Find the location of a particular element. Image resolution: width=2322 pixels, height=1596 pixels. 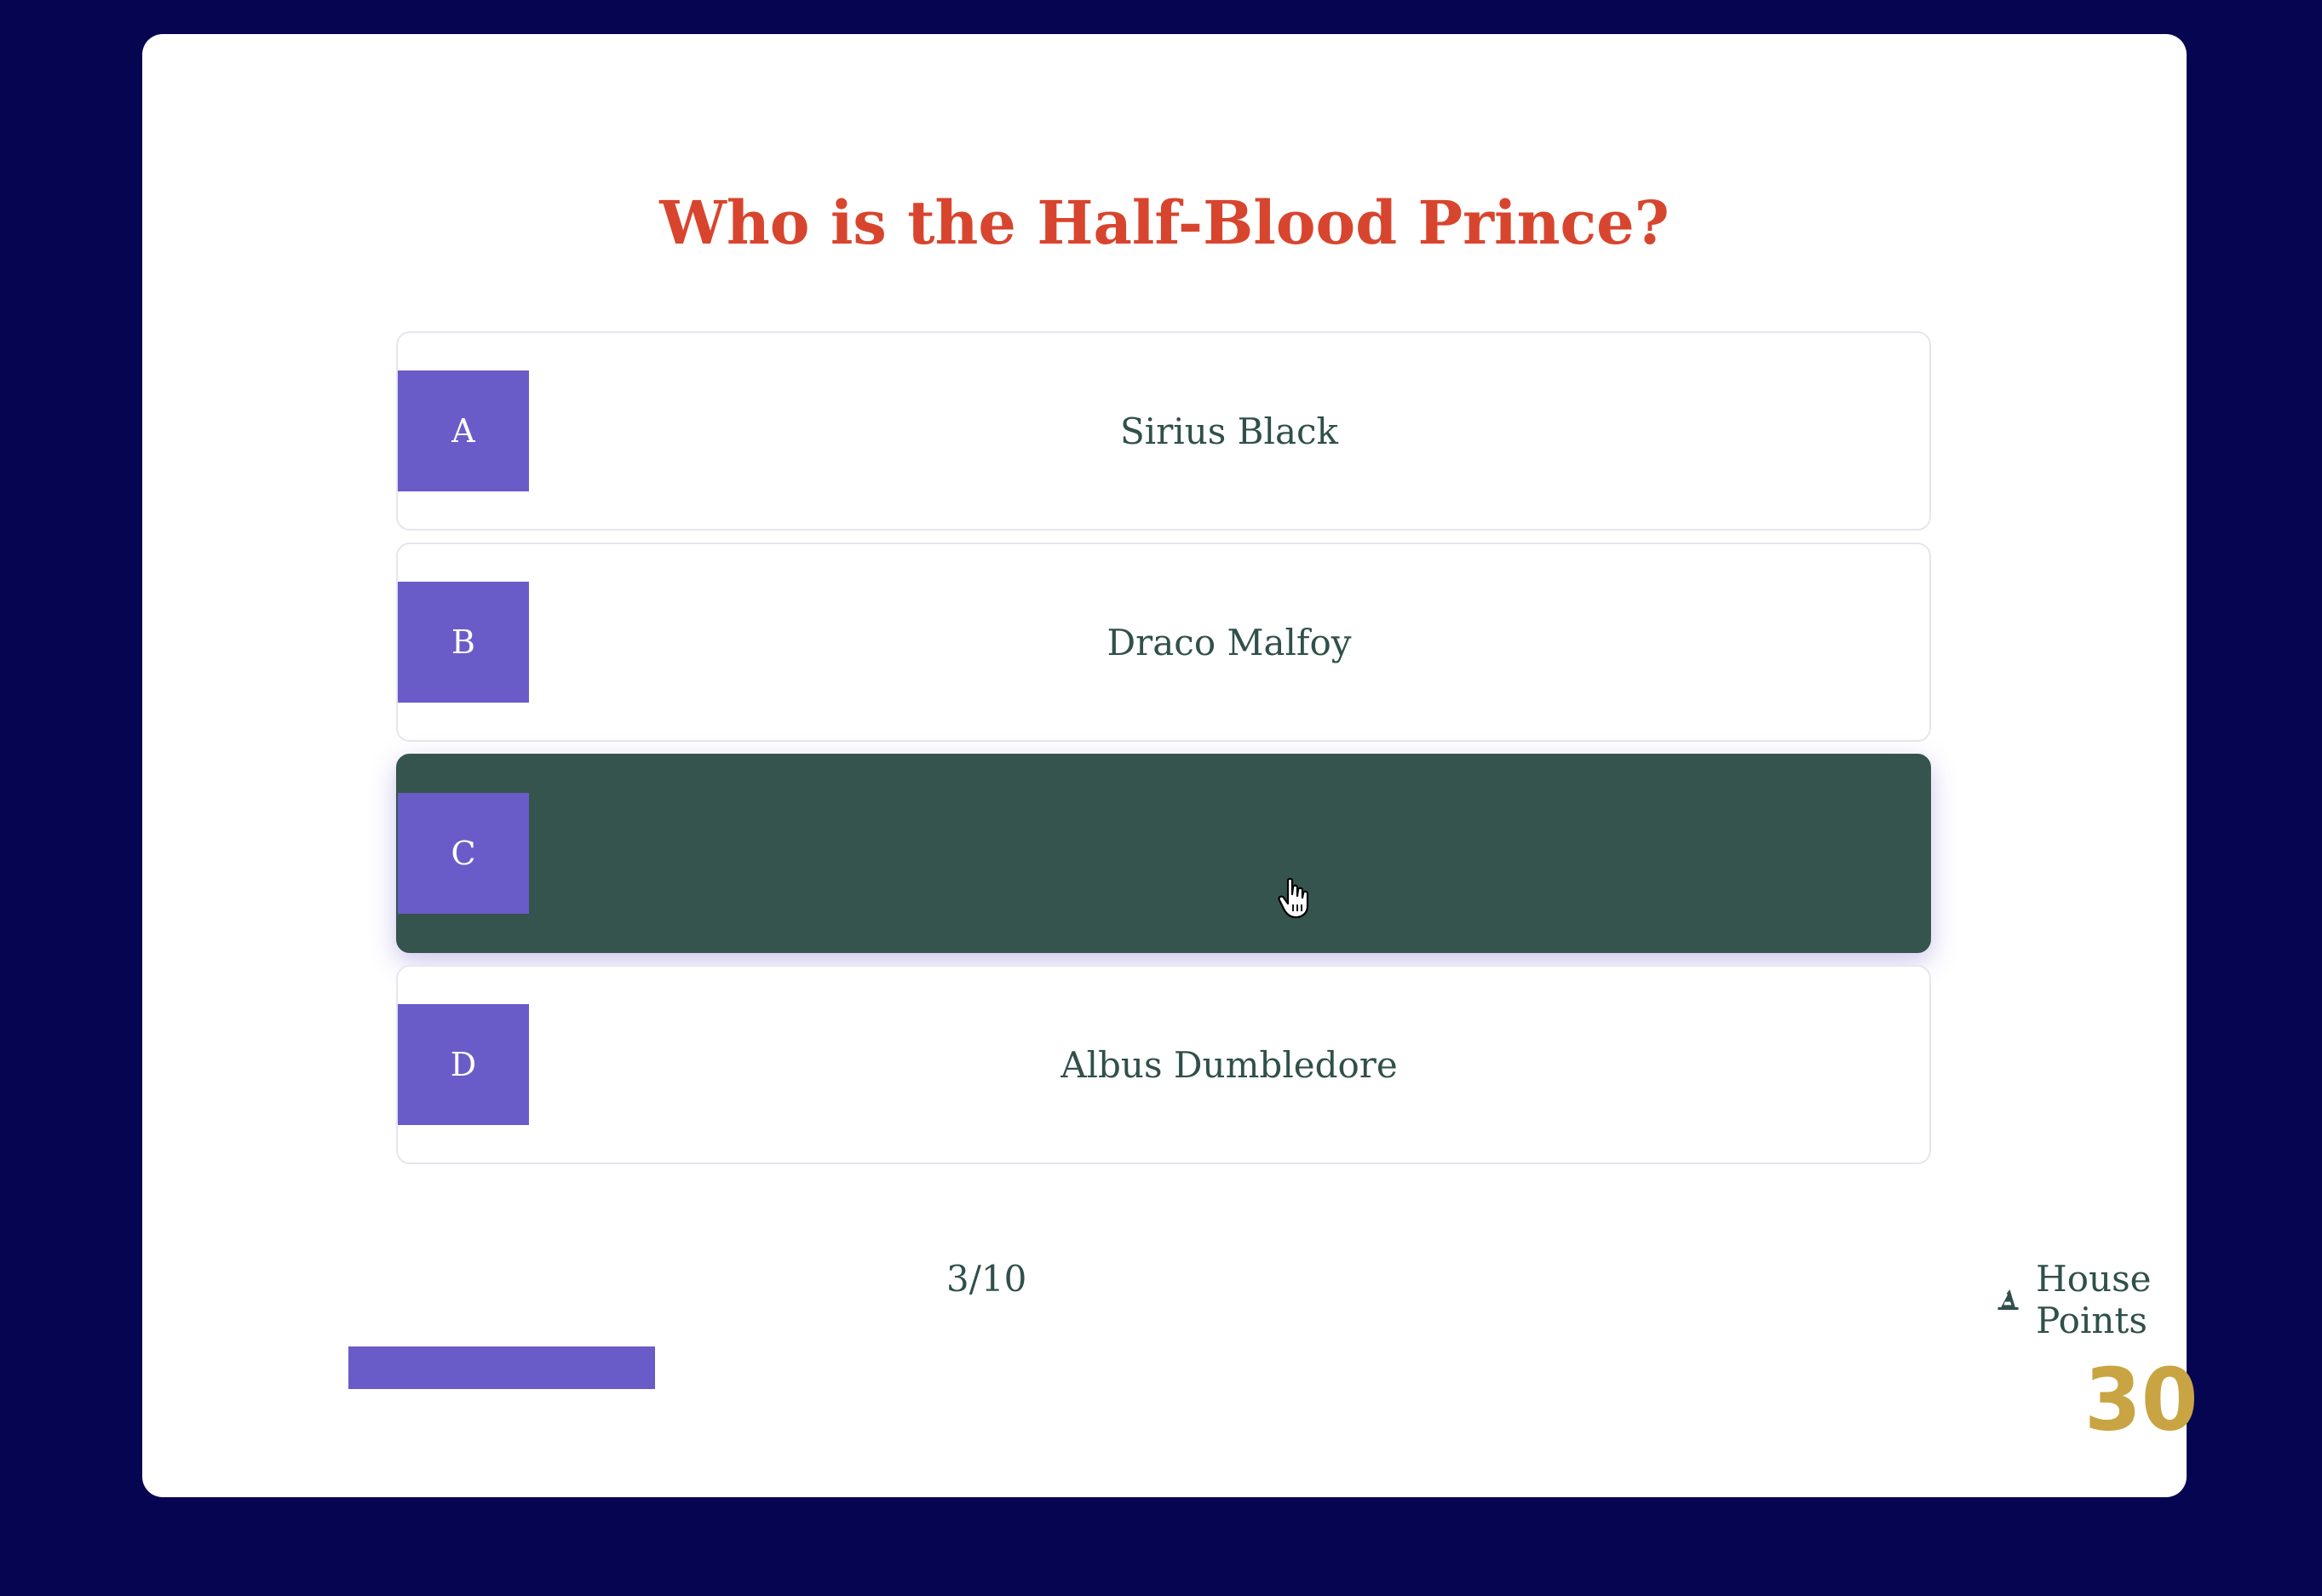

option-letter: D is located at coordinates (463, 1064).